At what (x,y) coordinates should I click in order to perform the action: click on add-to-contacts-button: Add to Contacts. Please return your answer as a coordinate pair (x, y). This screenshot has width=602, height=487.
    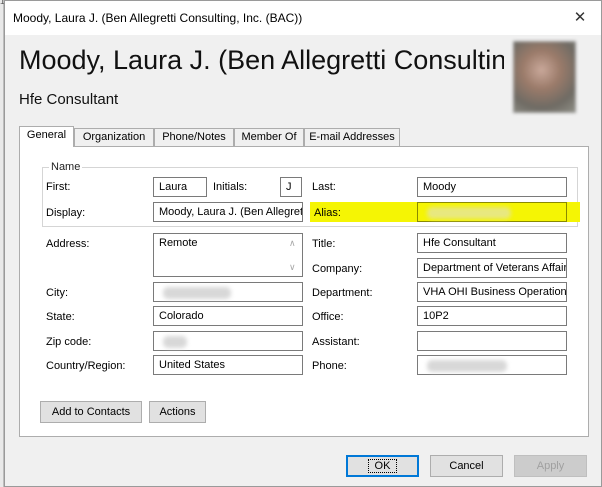
    Looking at the image, I should click on (91, 412).